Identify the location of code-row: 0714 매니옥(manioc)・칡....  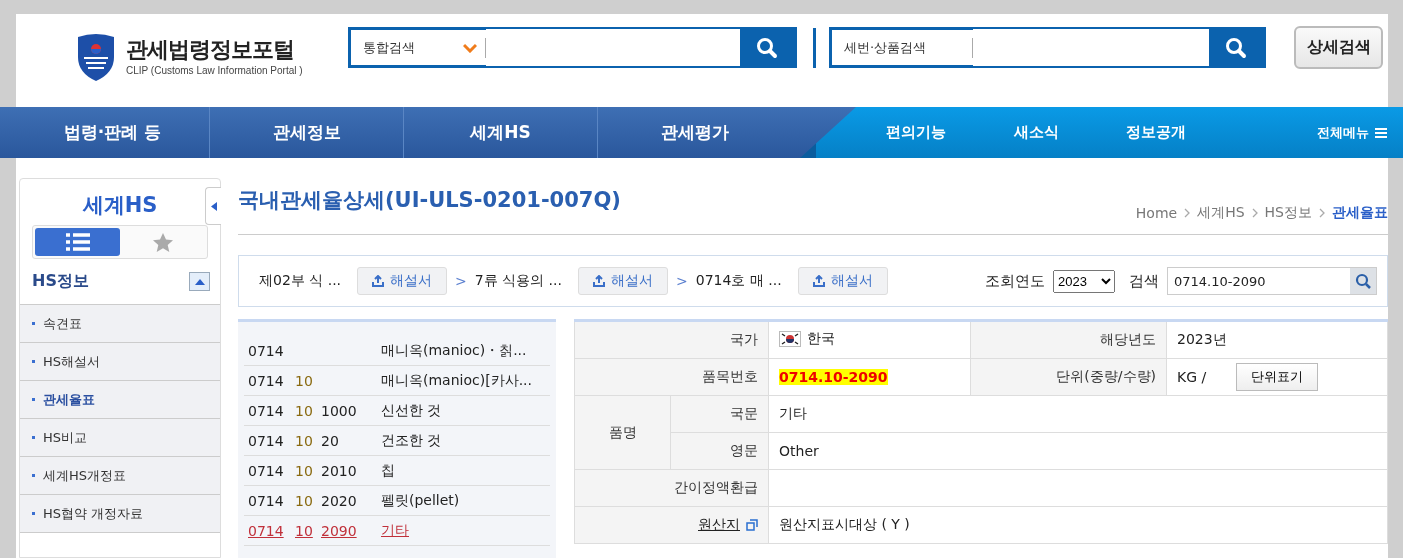
(397, 351).